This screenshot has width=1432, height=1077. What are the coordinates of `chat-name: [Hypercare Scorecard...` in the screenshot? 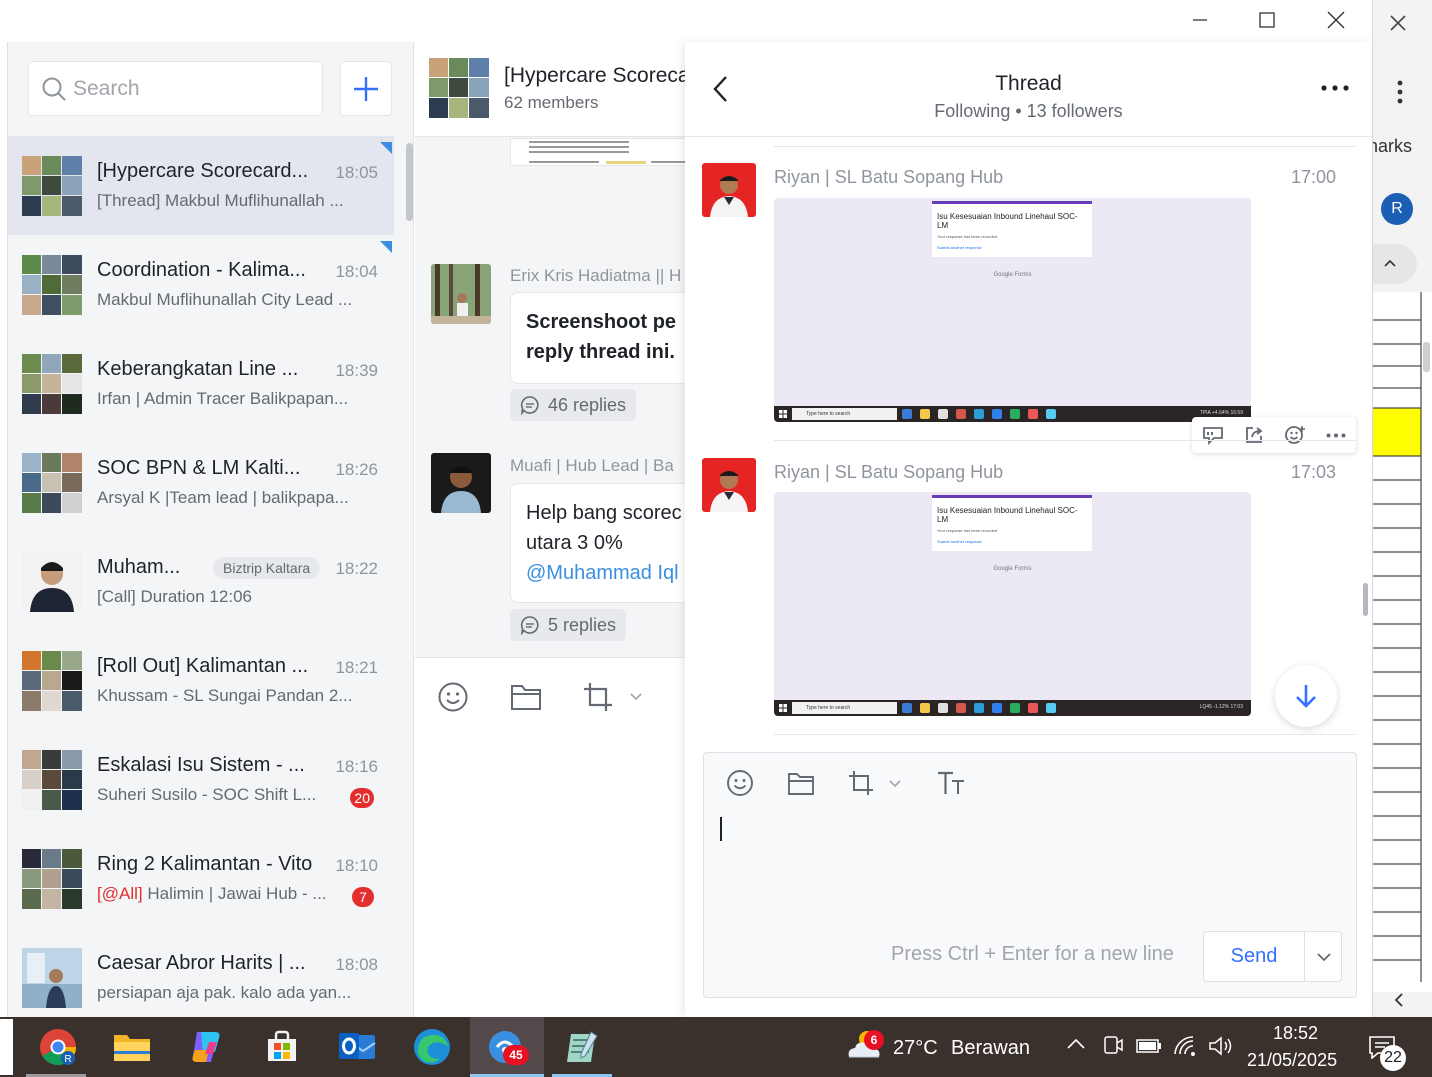 It's located at (203, 171).